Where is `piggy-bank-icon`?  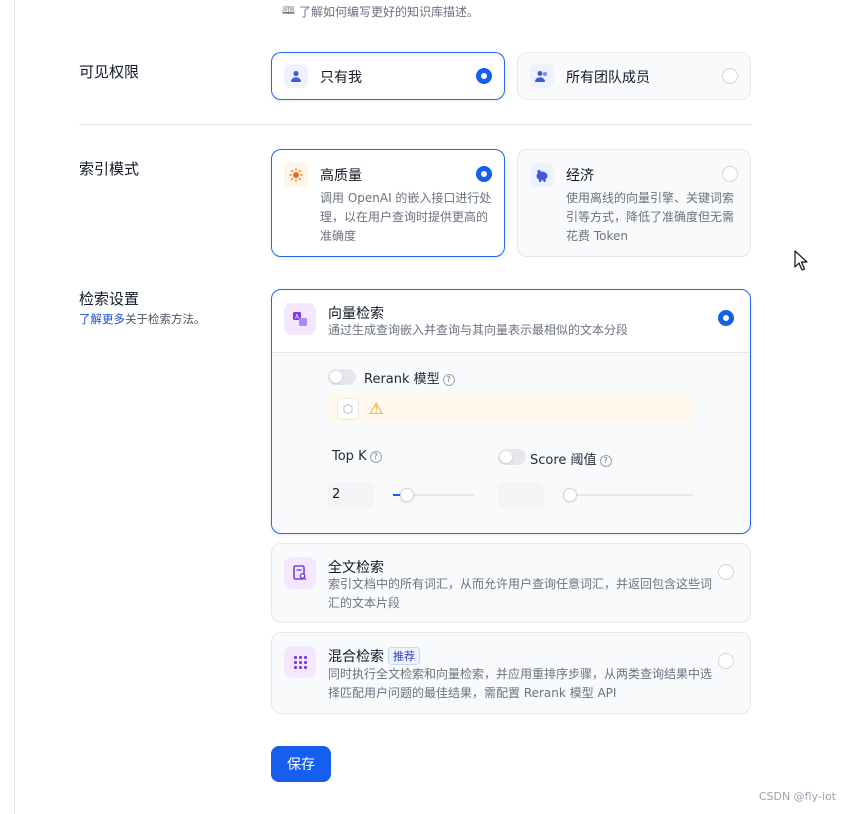 piggy-bank-icon is located at coordinates (542, 175).